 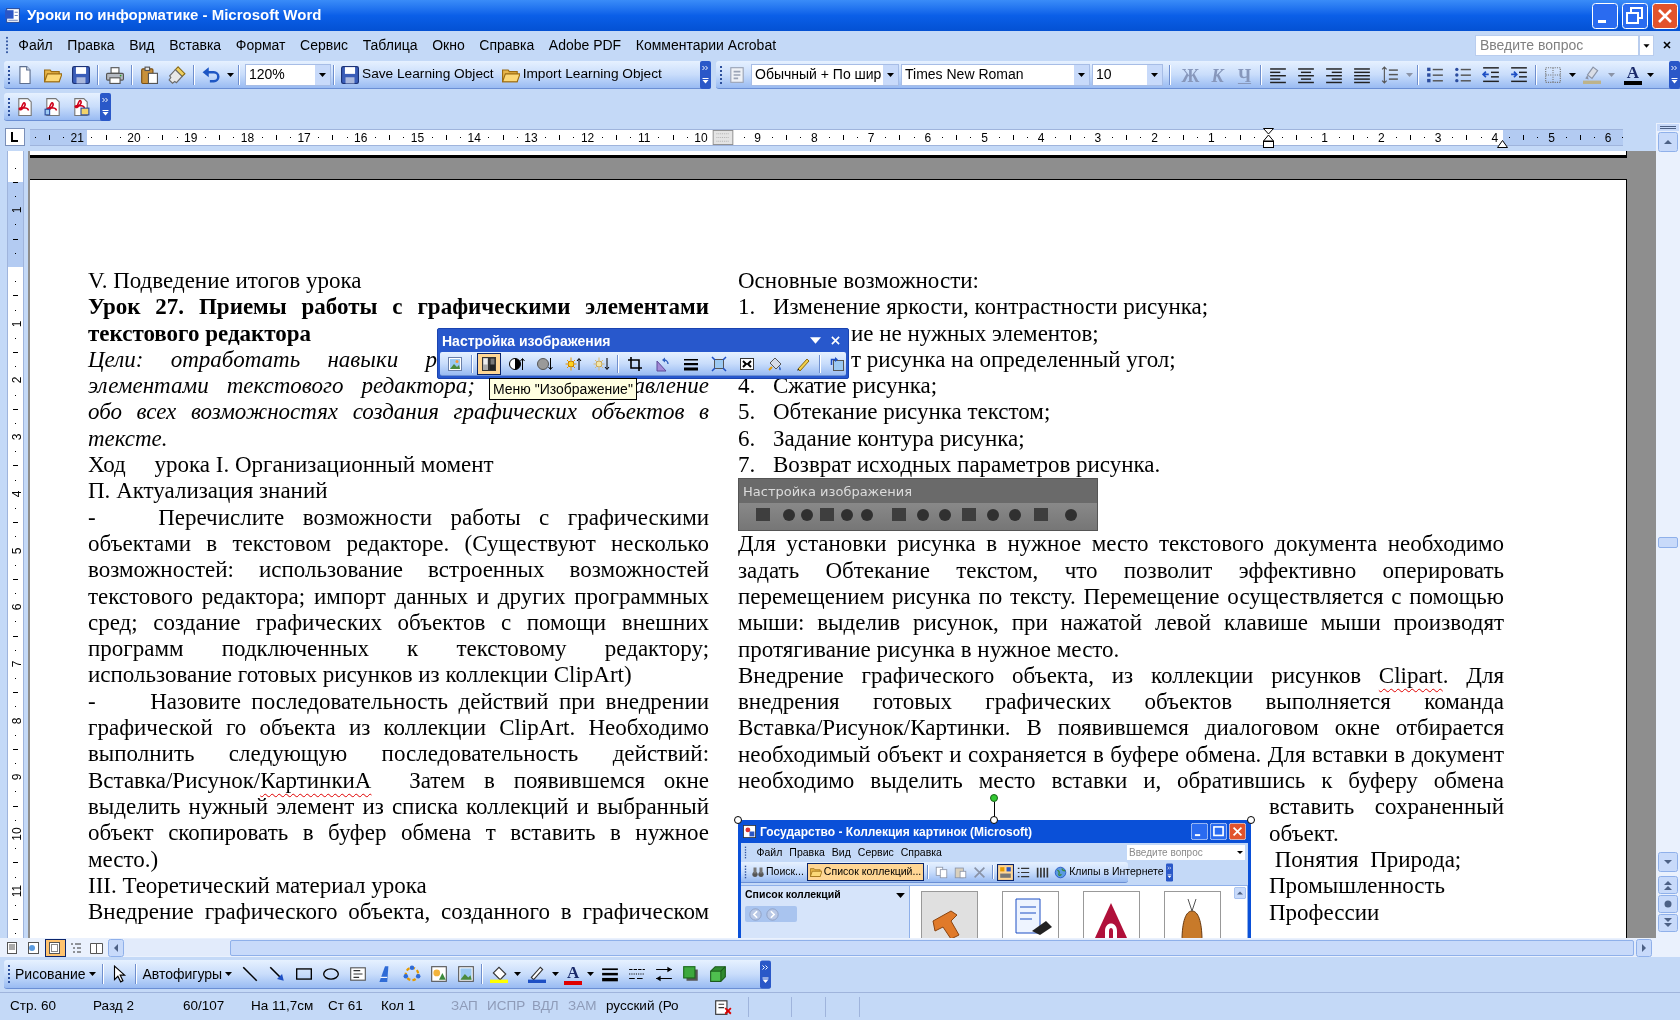 I want to click on column-marker-icon, so click(x=723, y=137).